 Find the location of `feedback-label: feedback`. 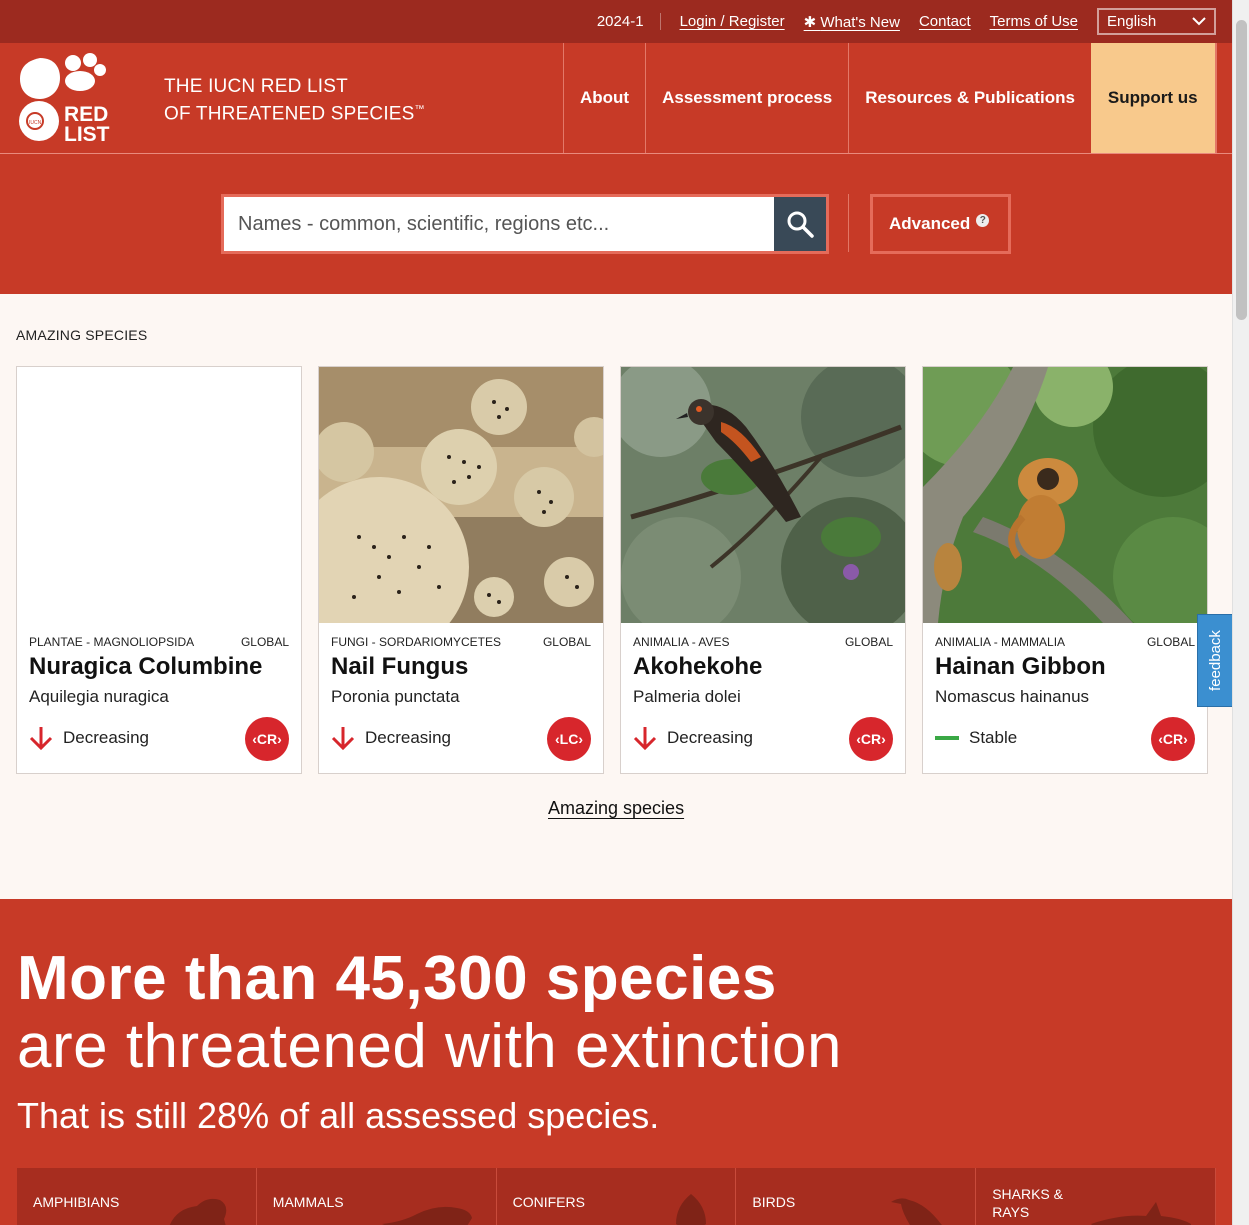

feedback-label: feedback is located at coordinates (1215, 660).